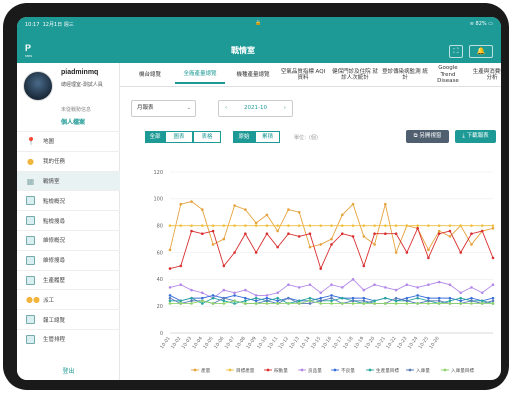  Describe the element at coordinates (68, 319) in the screenshot. I see `sidebar-item-9: 報工總覽` at that location.